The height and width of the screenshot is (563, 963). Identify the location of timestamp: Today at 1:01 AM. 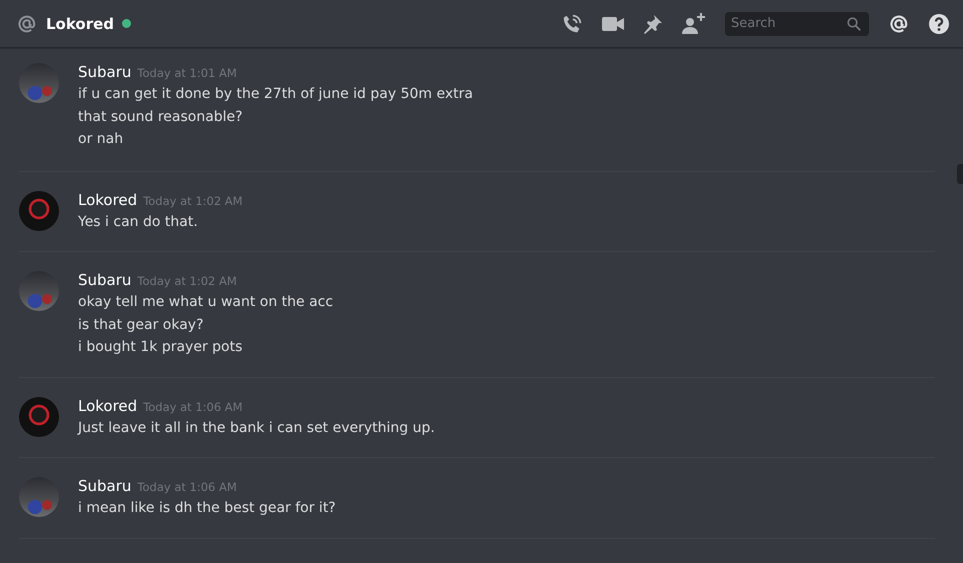
(187, 73).